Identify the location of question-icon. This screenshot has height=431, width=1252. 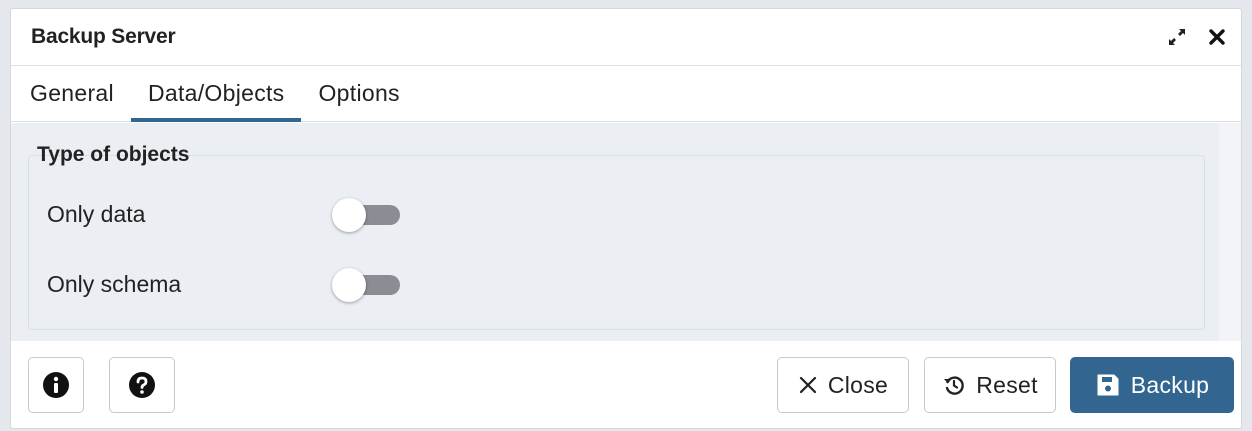
(142, 385).